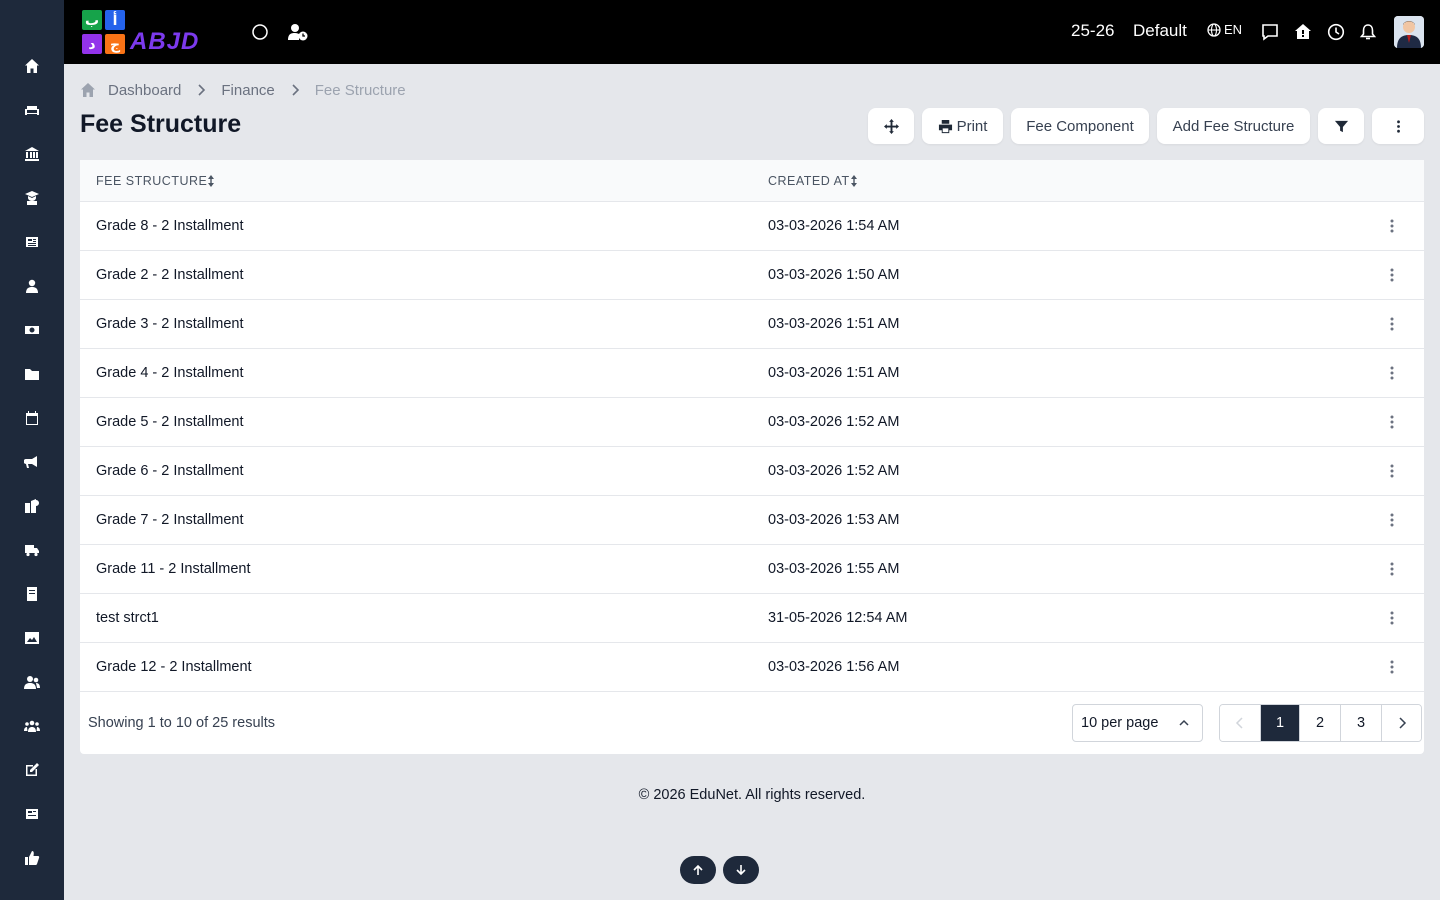  I want to click on drag-button, so click(891, 126).